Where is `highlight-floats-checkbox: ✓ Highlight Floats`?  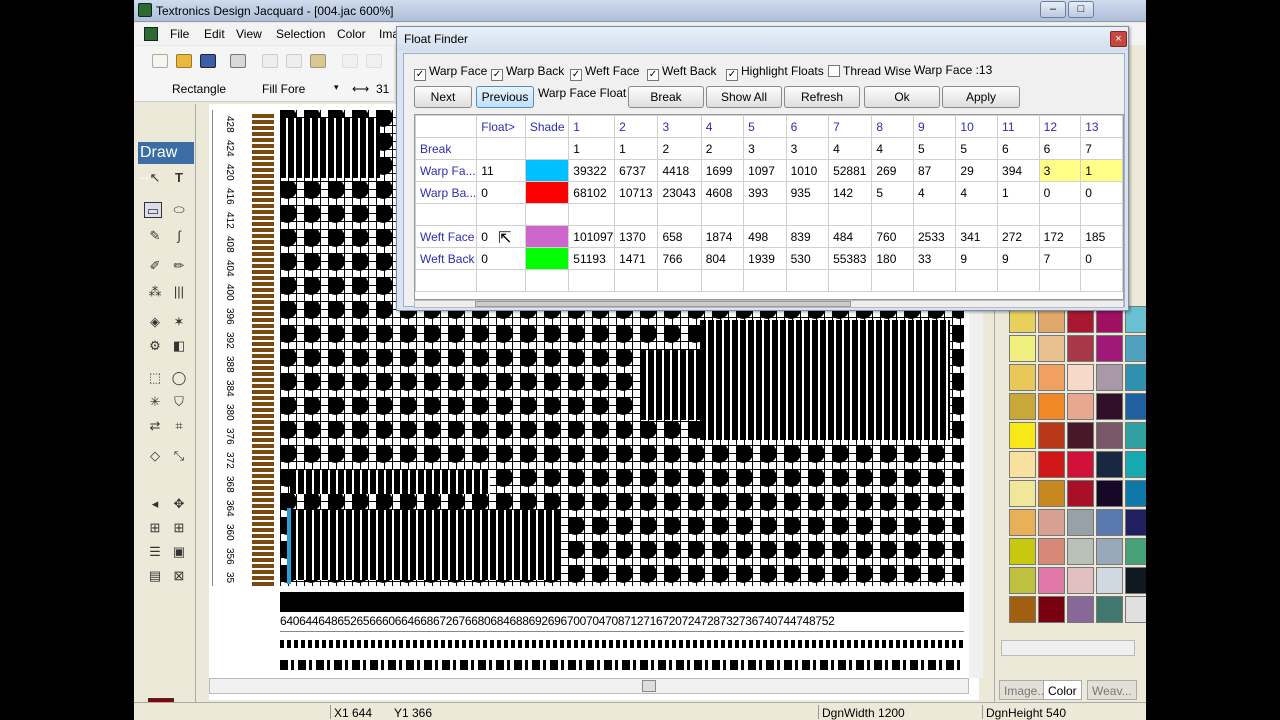 highlight-floats-checkbox: ✓ Highlight Floats is located at coordinates (775, 72).